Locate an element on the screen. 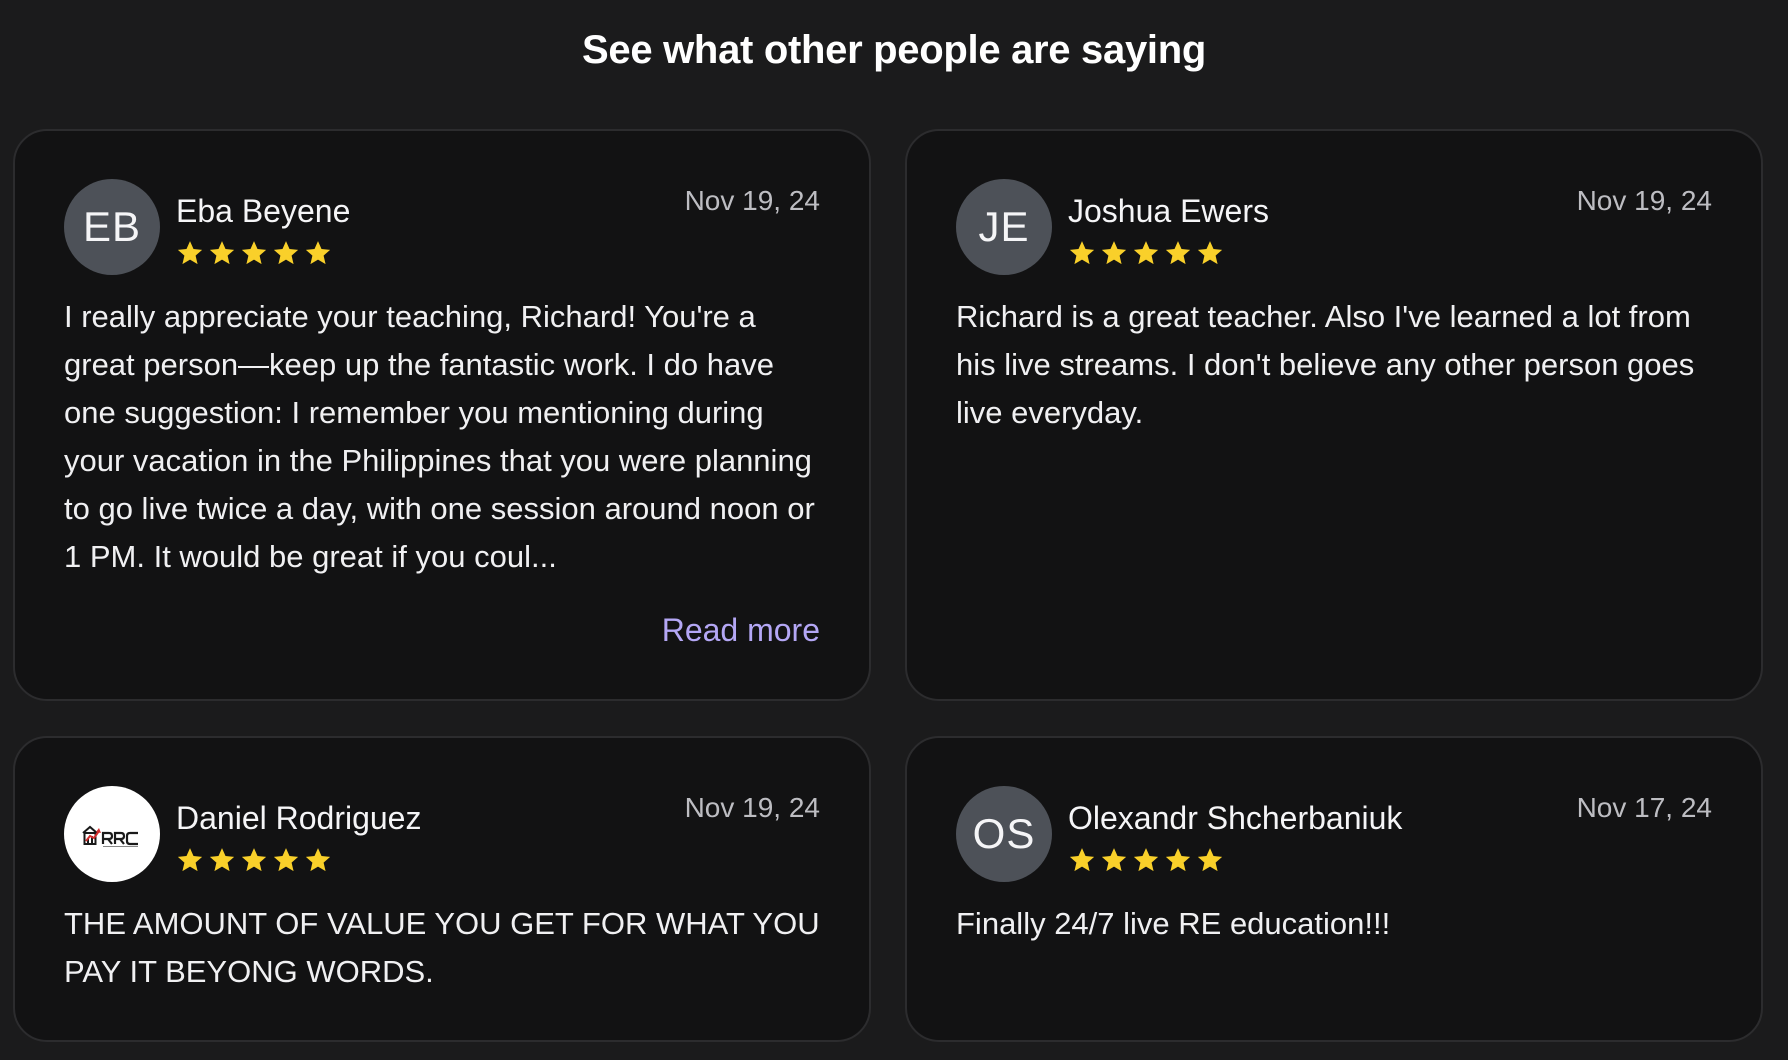  rrc-logo-icon is located at coordinates (110, 836).